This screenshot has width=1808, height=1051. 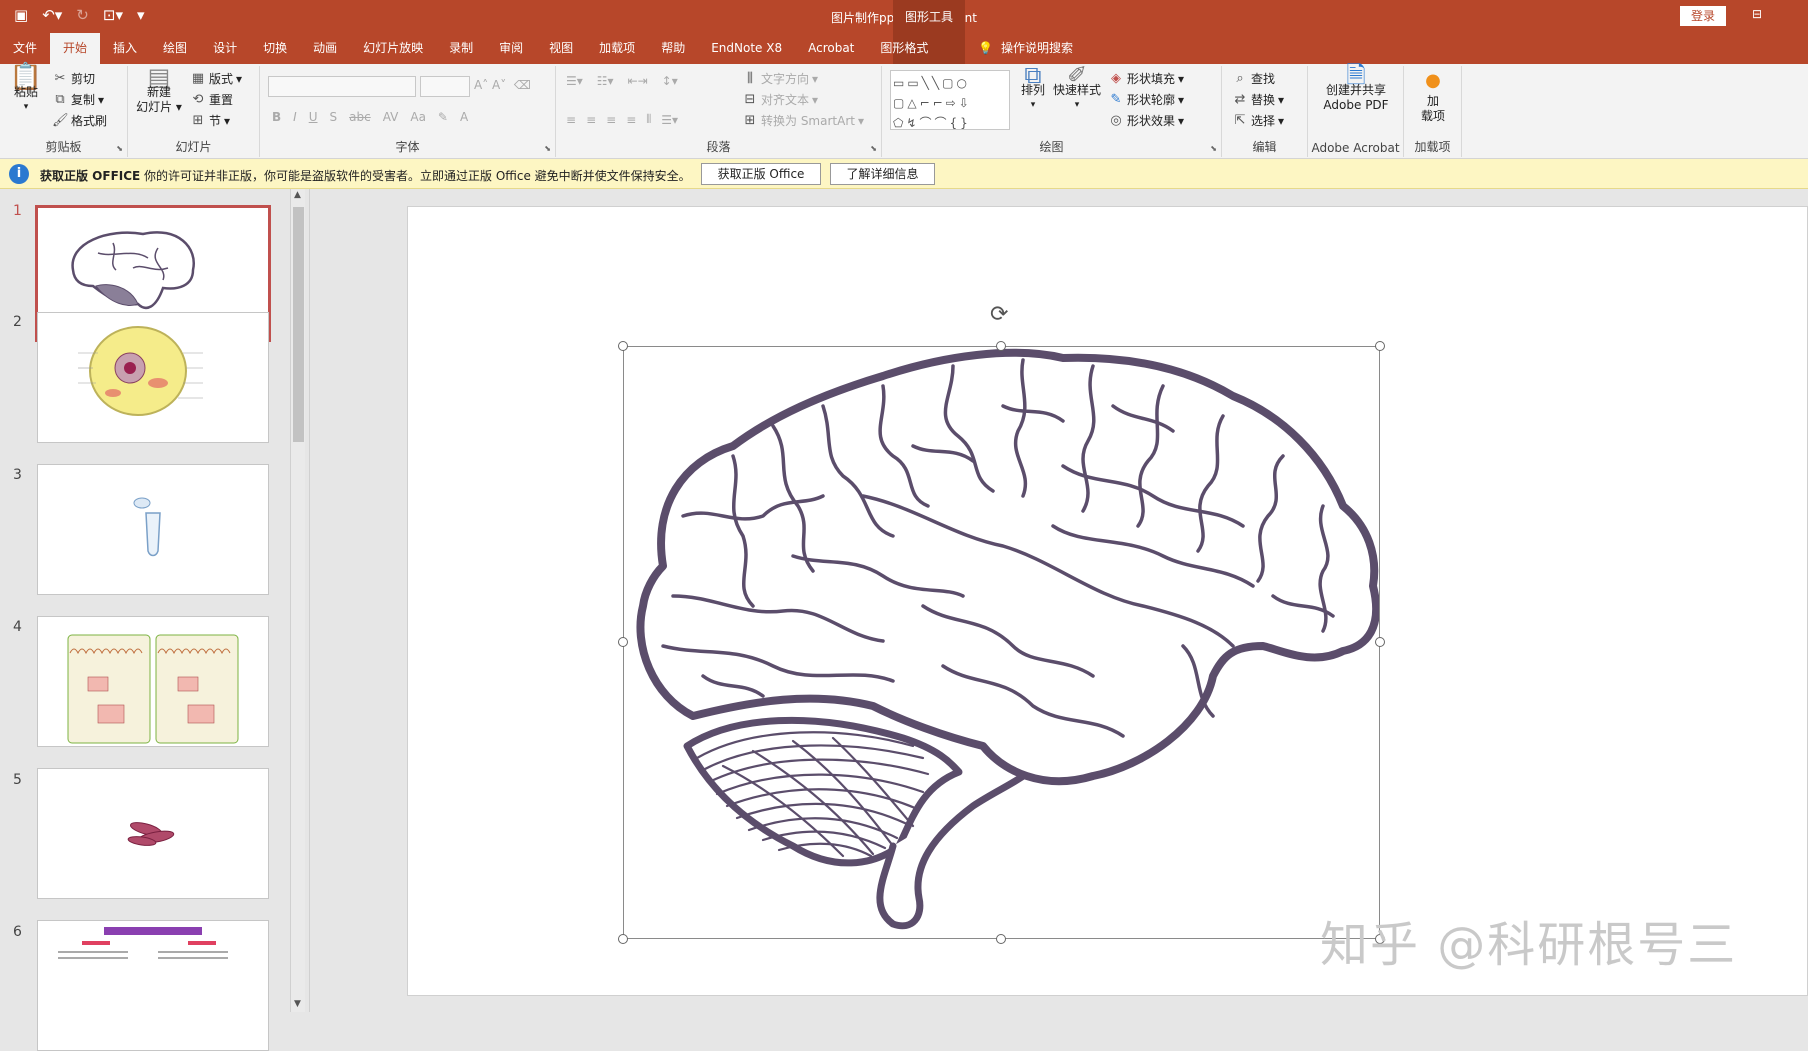 What do you see at coordinates (461, 48) in the screenshot?
I see `tab-8: 录制` at bounding box center [461, 48].